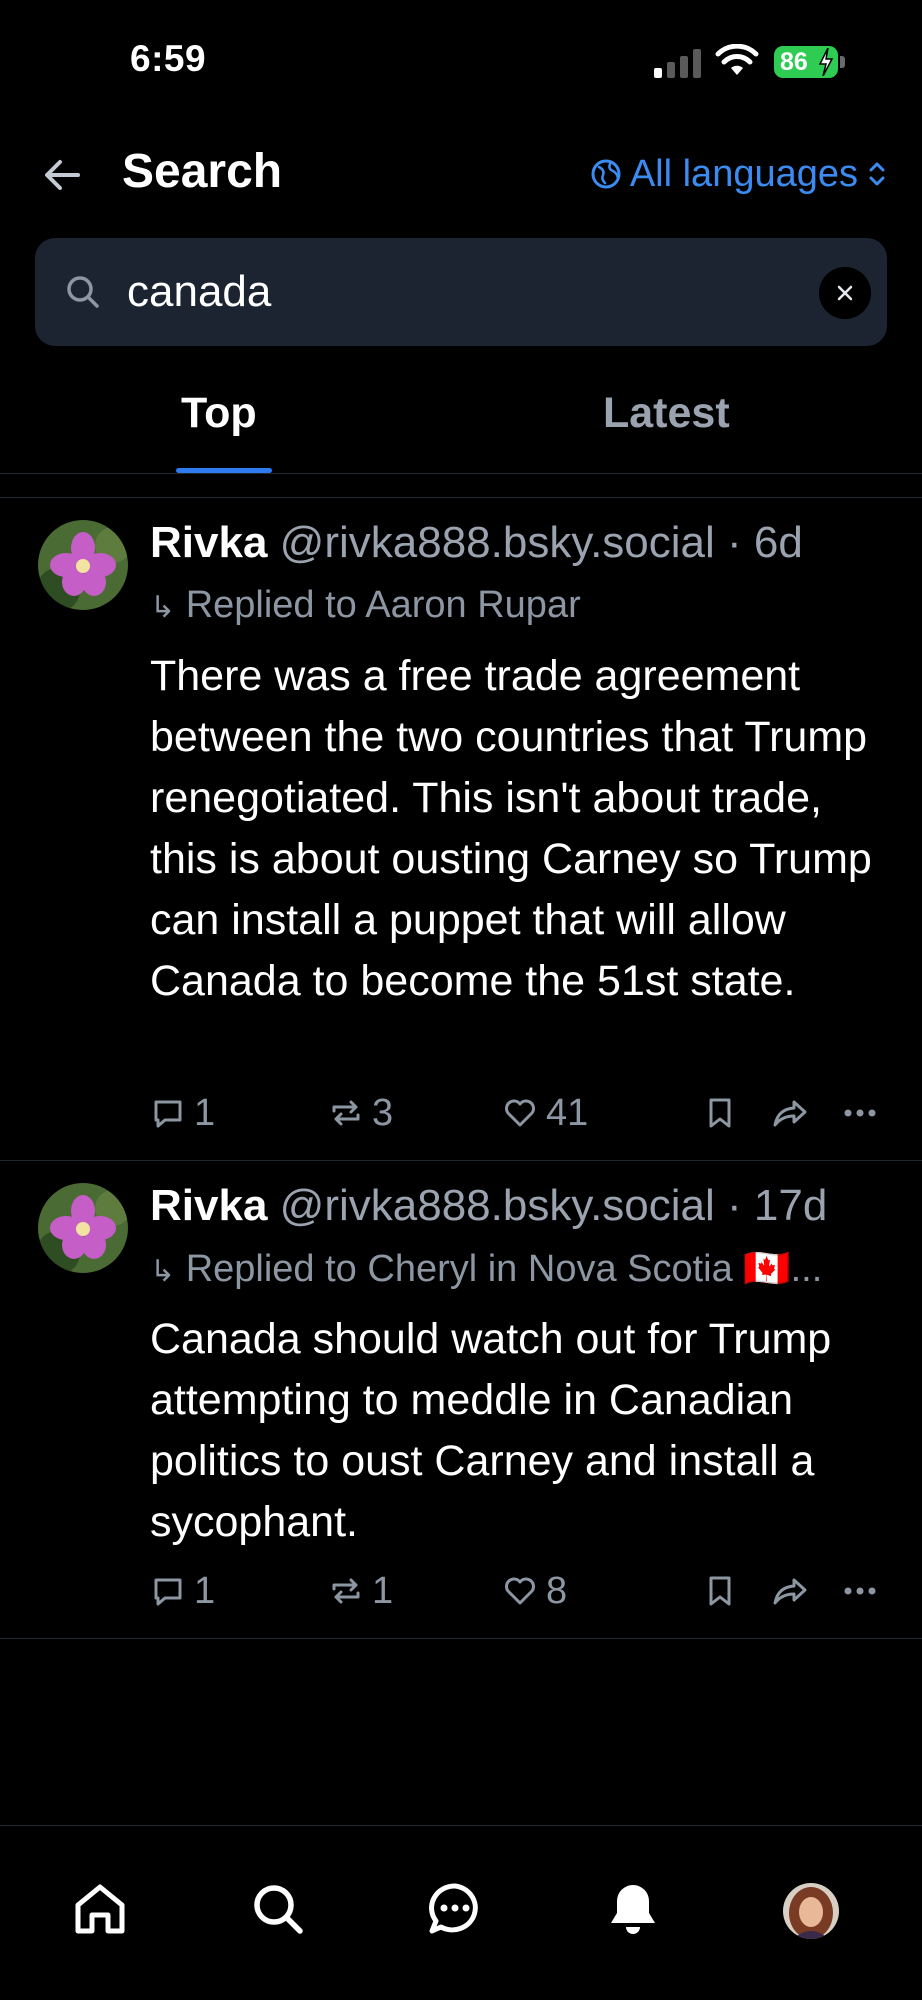  Describe the element at coordinates (567, 1112) in the screenshot. I see `like-count: 41` at that location.